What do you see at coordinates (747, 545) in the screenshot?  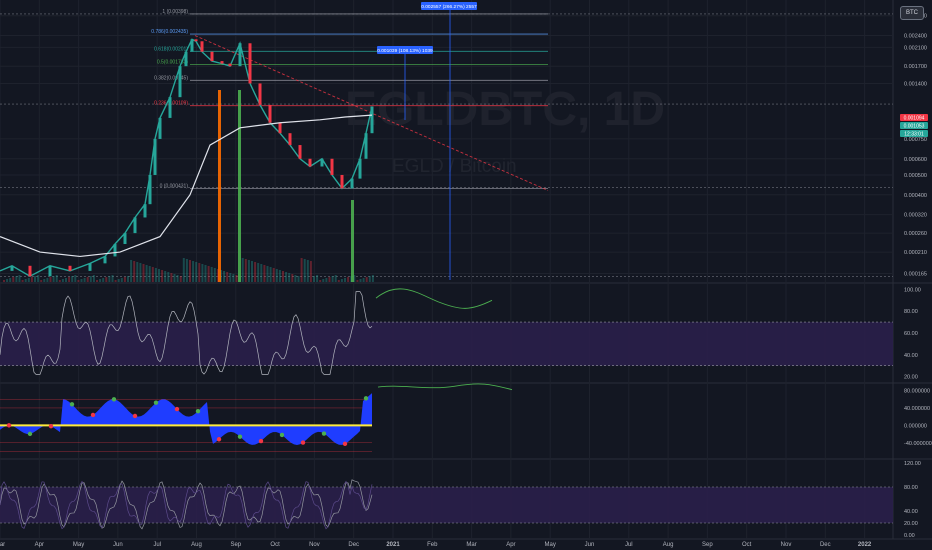 I see `x-tick-label: Oct` at bounding box center [747, 545].